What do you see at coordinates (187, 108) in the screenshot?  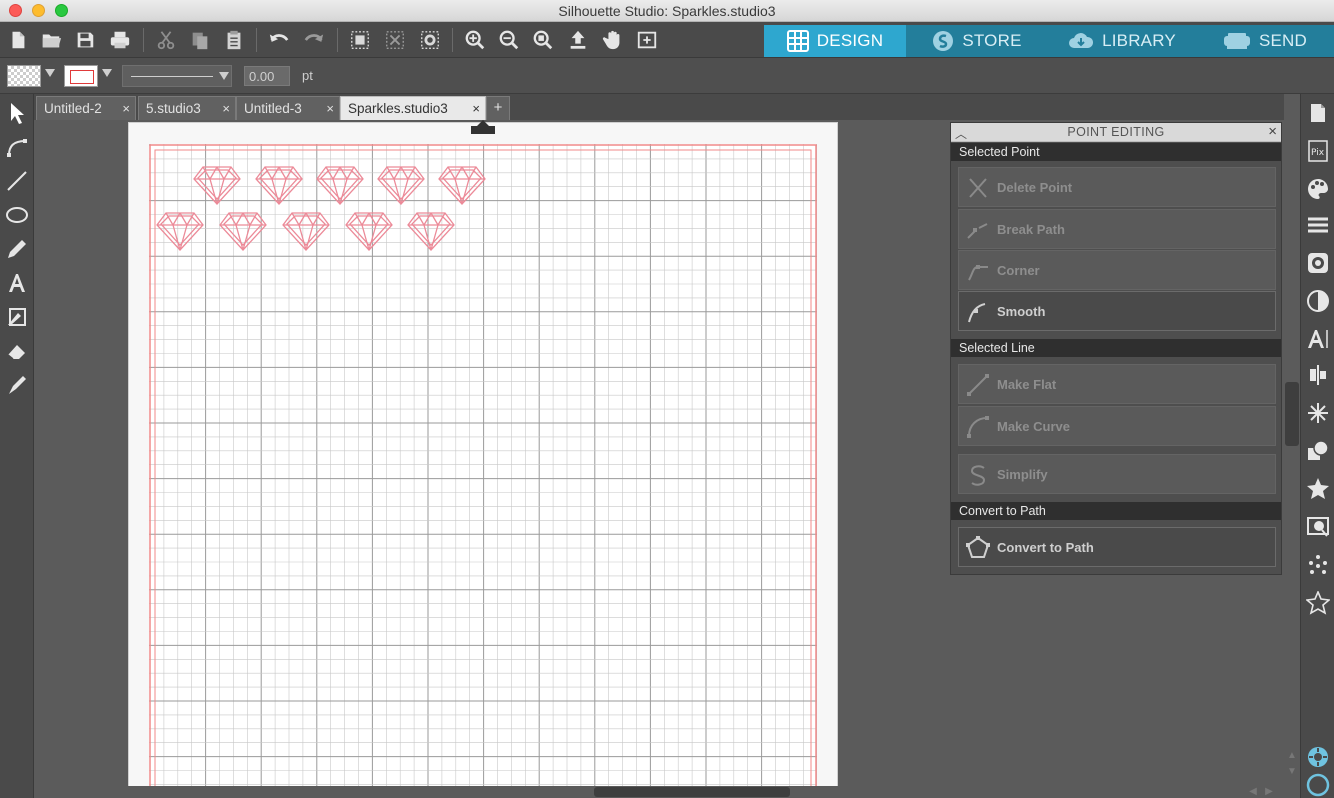 I see `tab-5-studio3: 5.studio3 ×` at bounding box center [187, 108].